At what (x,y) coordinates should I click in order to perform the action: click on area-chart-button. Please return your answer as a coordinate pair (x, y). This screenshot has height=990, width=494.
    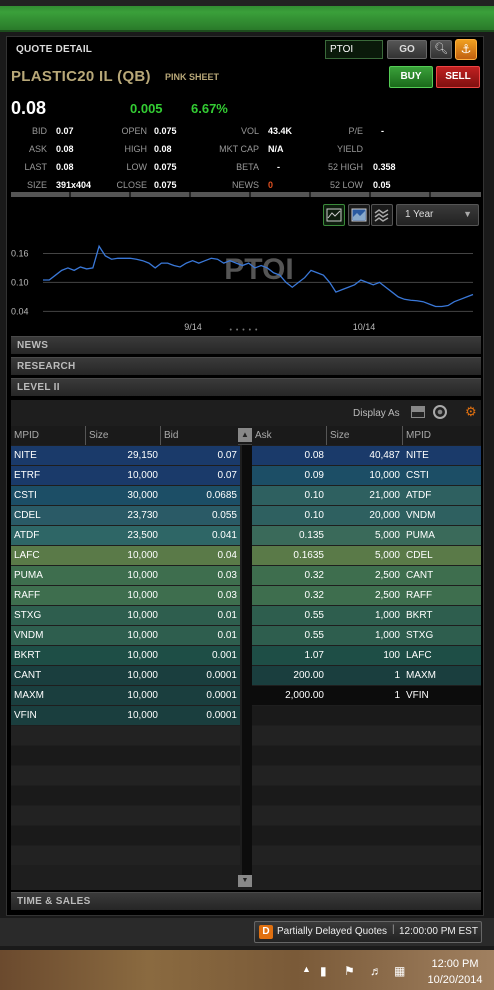
    Looking at the image, I should click on (359, 215).